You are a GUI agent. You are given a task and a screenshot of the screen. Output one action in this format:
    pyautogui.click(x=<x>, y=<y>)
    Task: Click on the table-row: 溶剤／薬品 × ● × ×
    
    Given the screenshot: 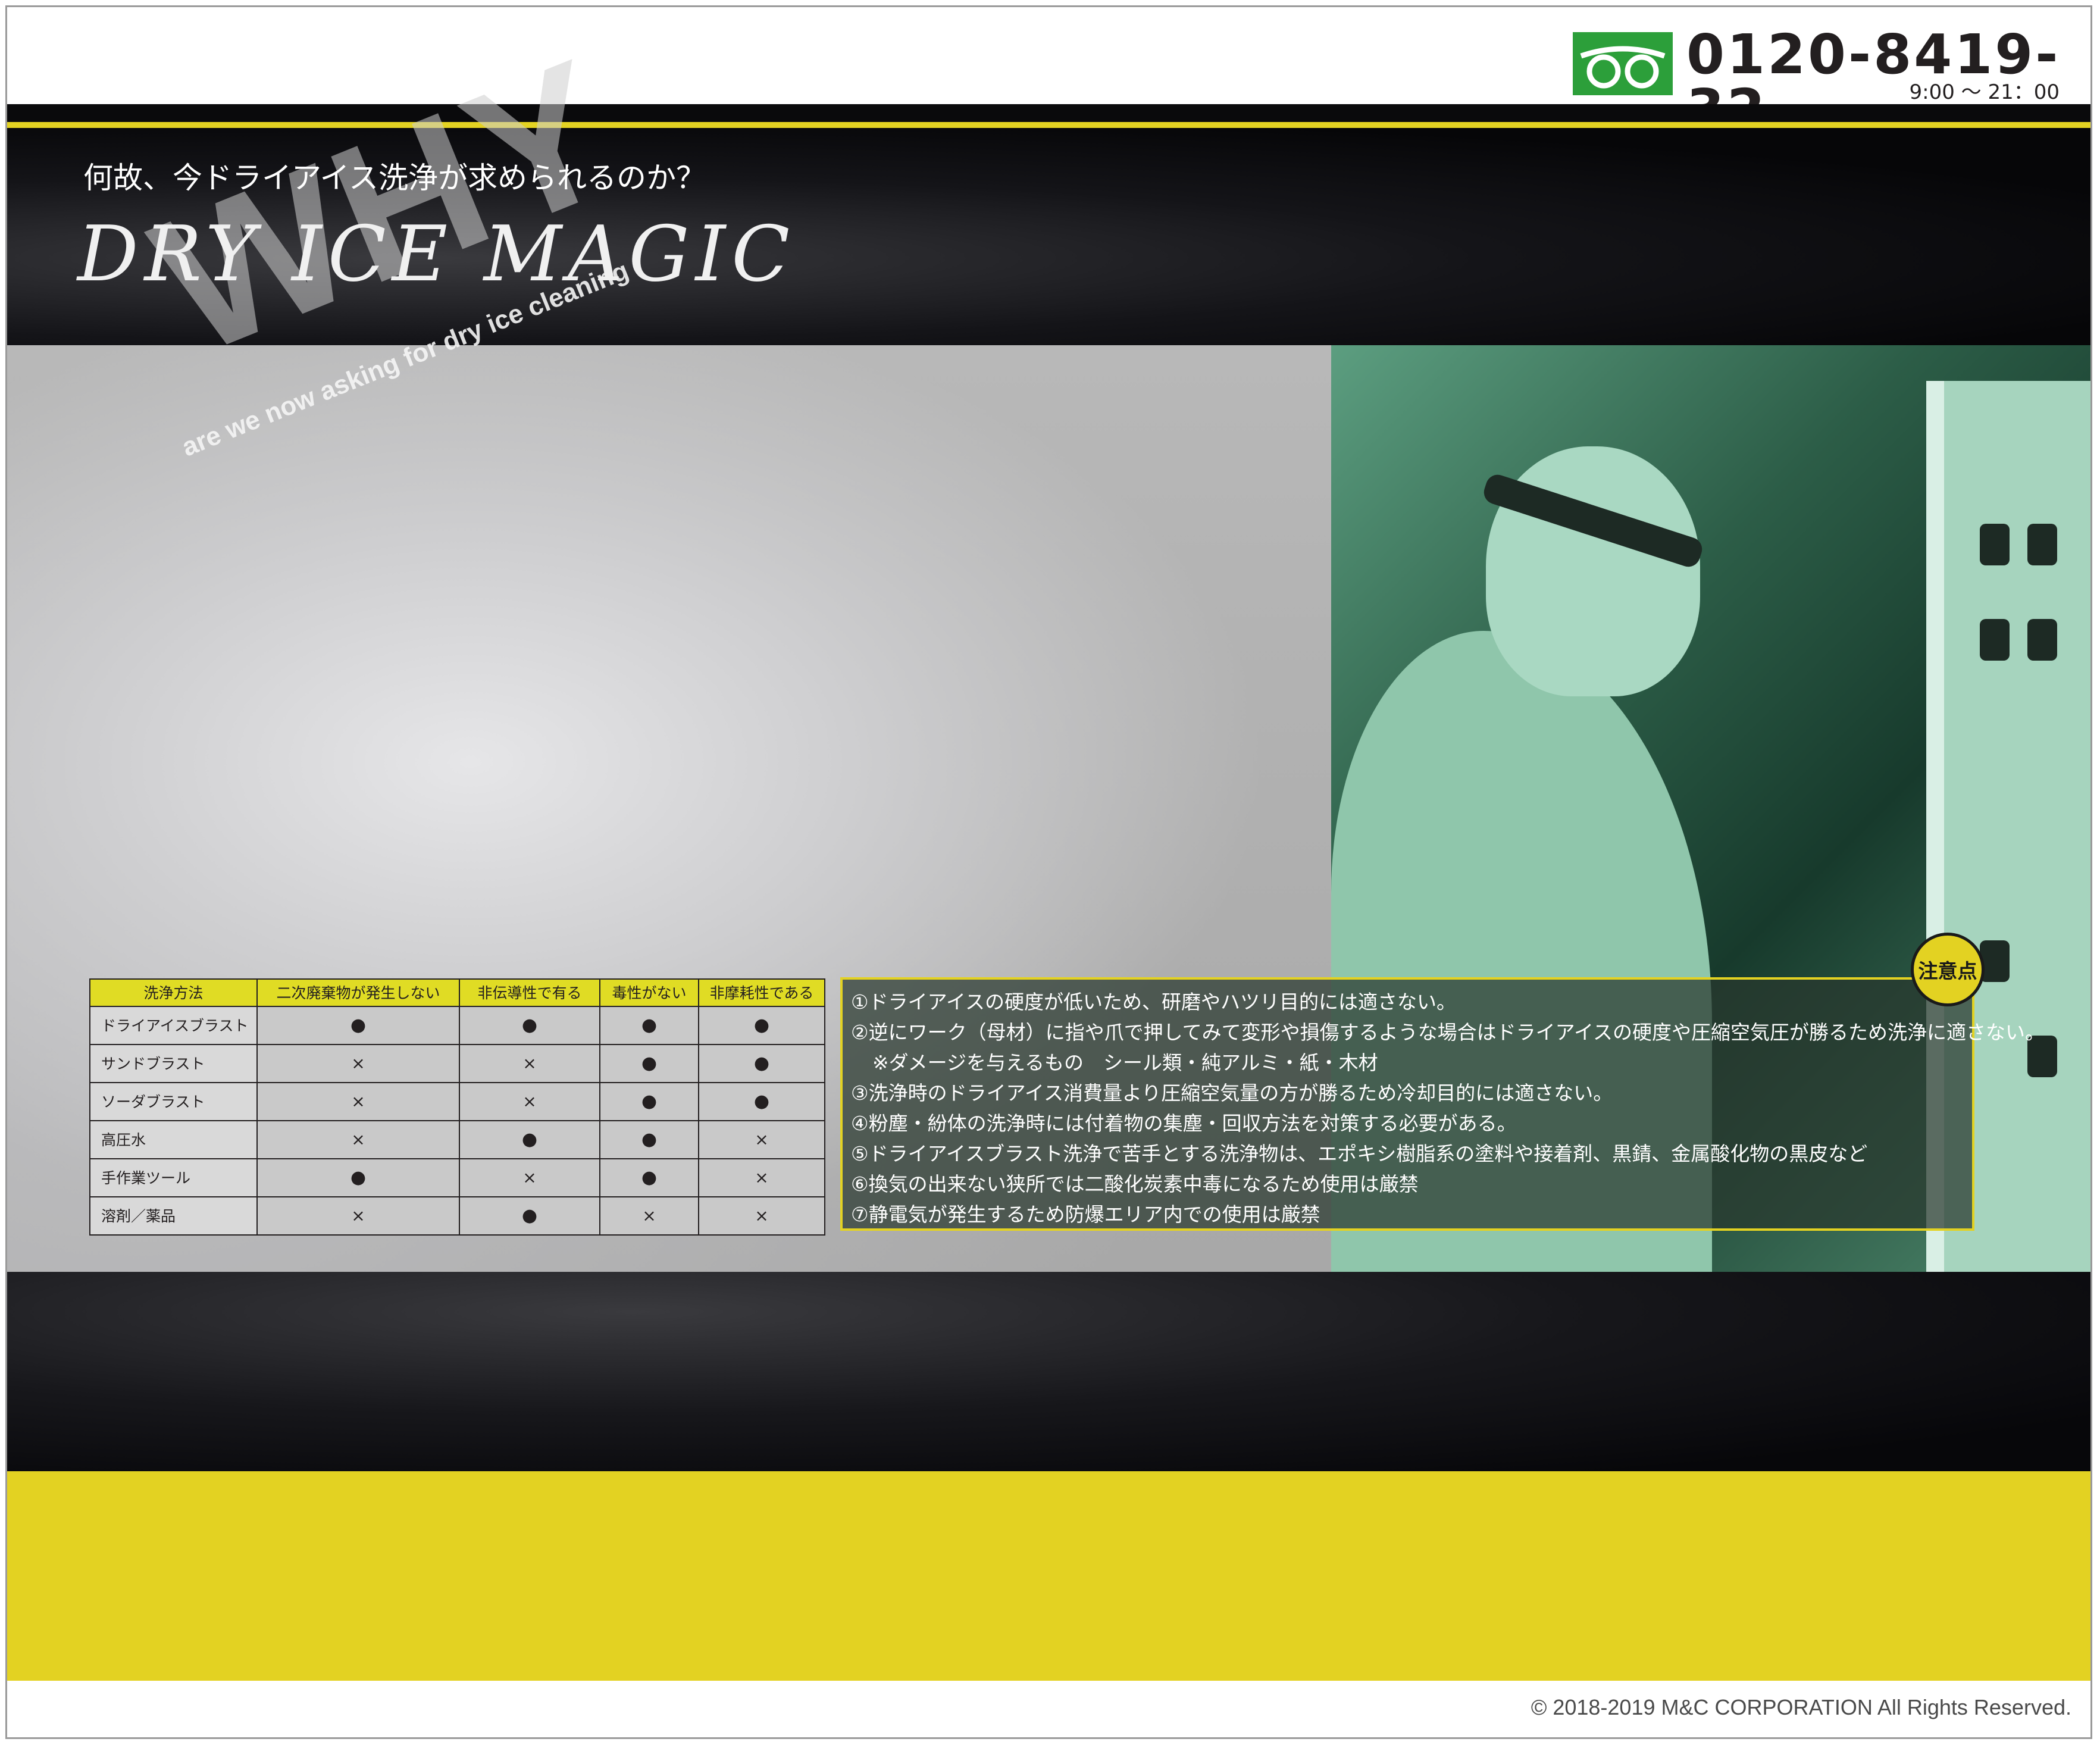 What is the action you would take?
    pyautogui.click(x=457, y=1216)
    